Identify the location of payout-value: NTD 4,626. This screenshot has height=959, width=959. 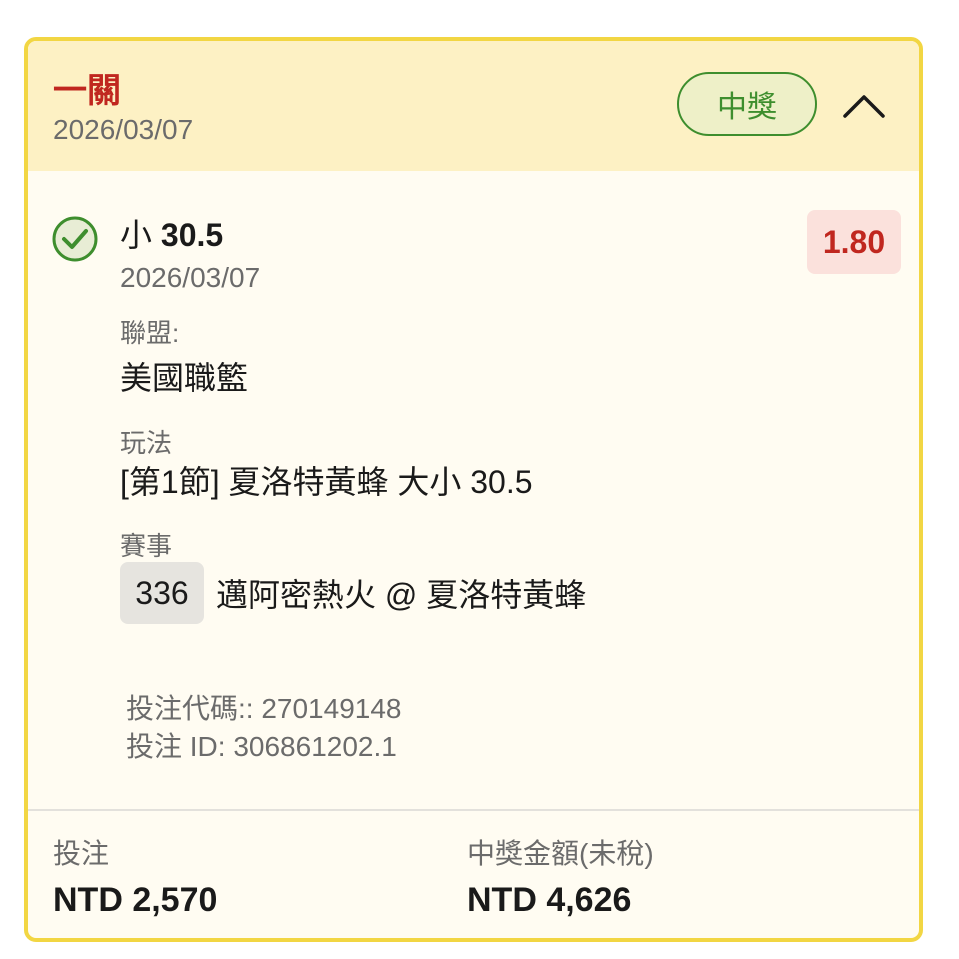
(549, 900).